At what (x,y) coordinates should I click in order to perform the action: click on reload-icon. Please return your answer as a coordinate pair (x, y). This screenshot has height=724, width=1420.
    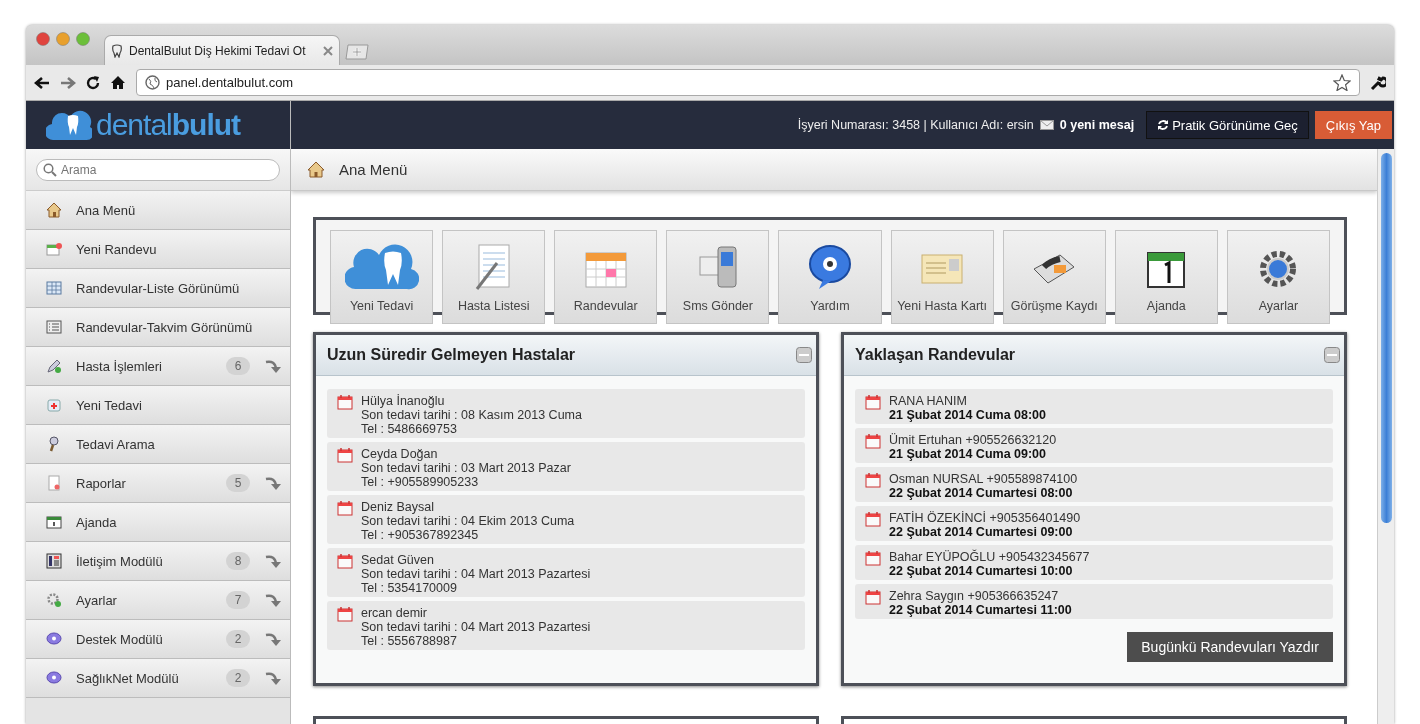
    Looking at the image, I should click on (93, 82).